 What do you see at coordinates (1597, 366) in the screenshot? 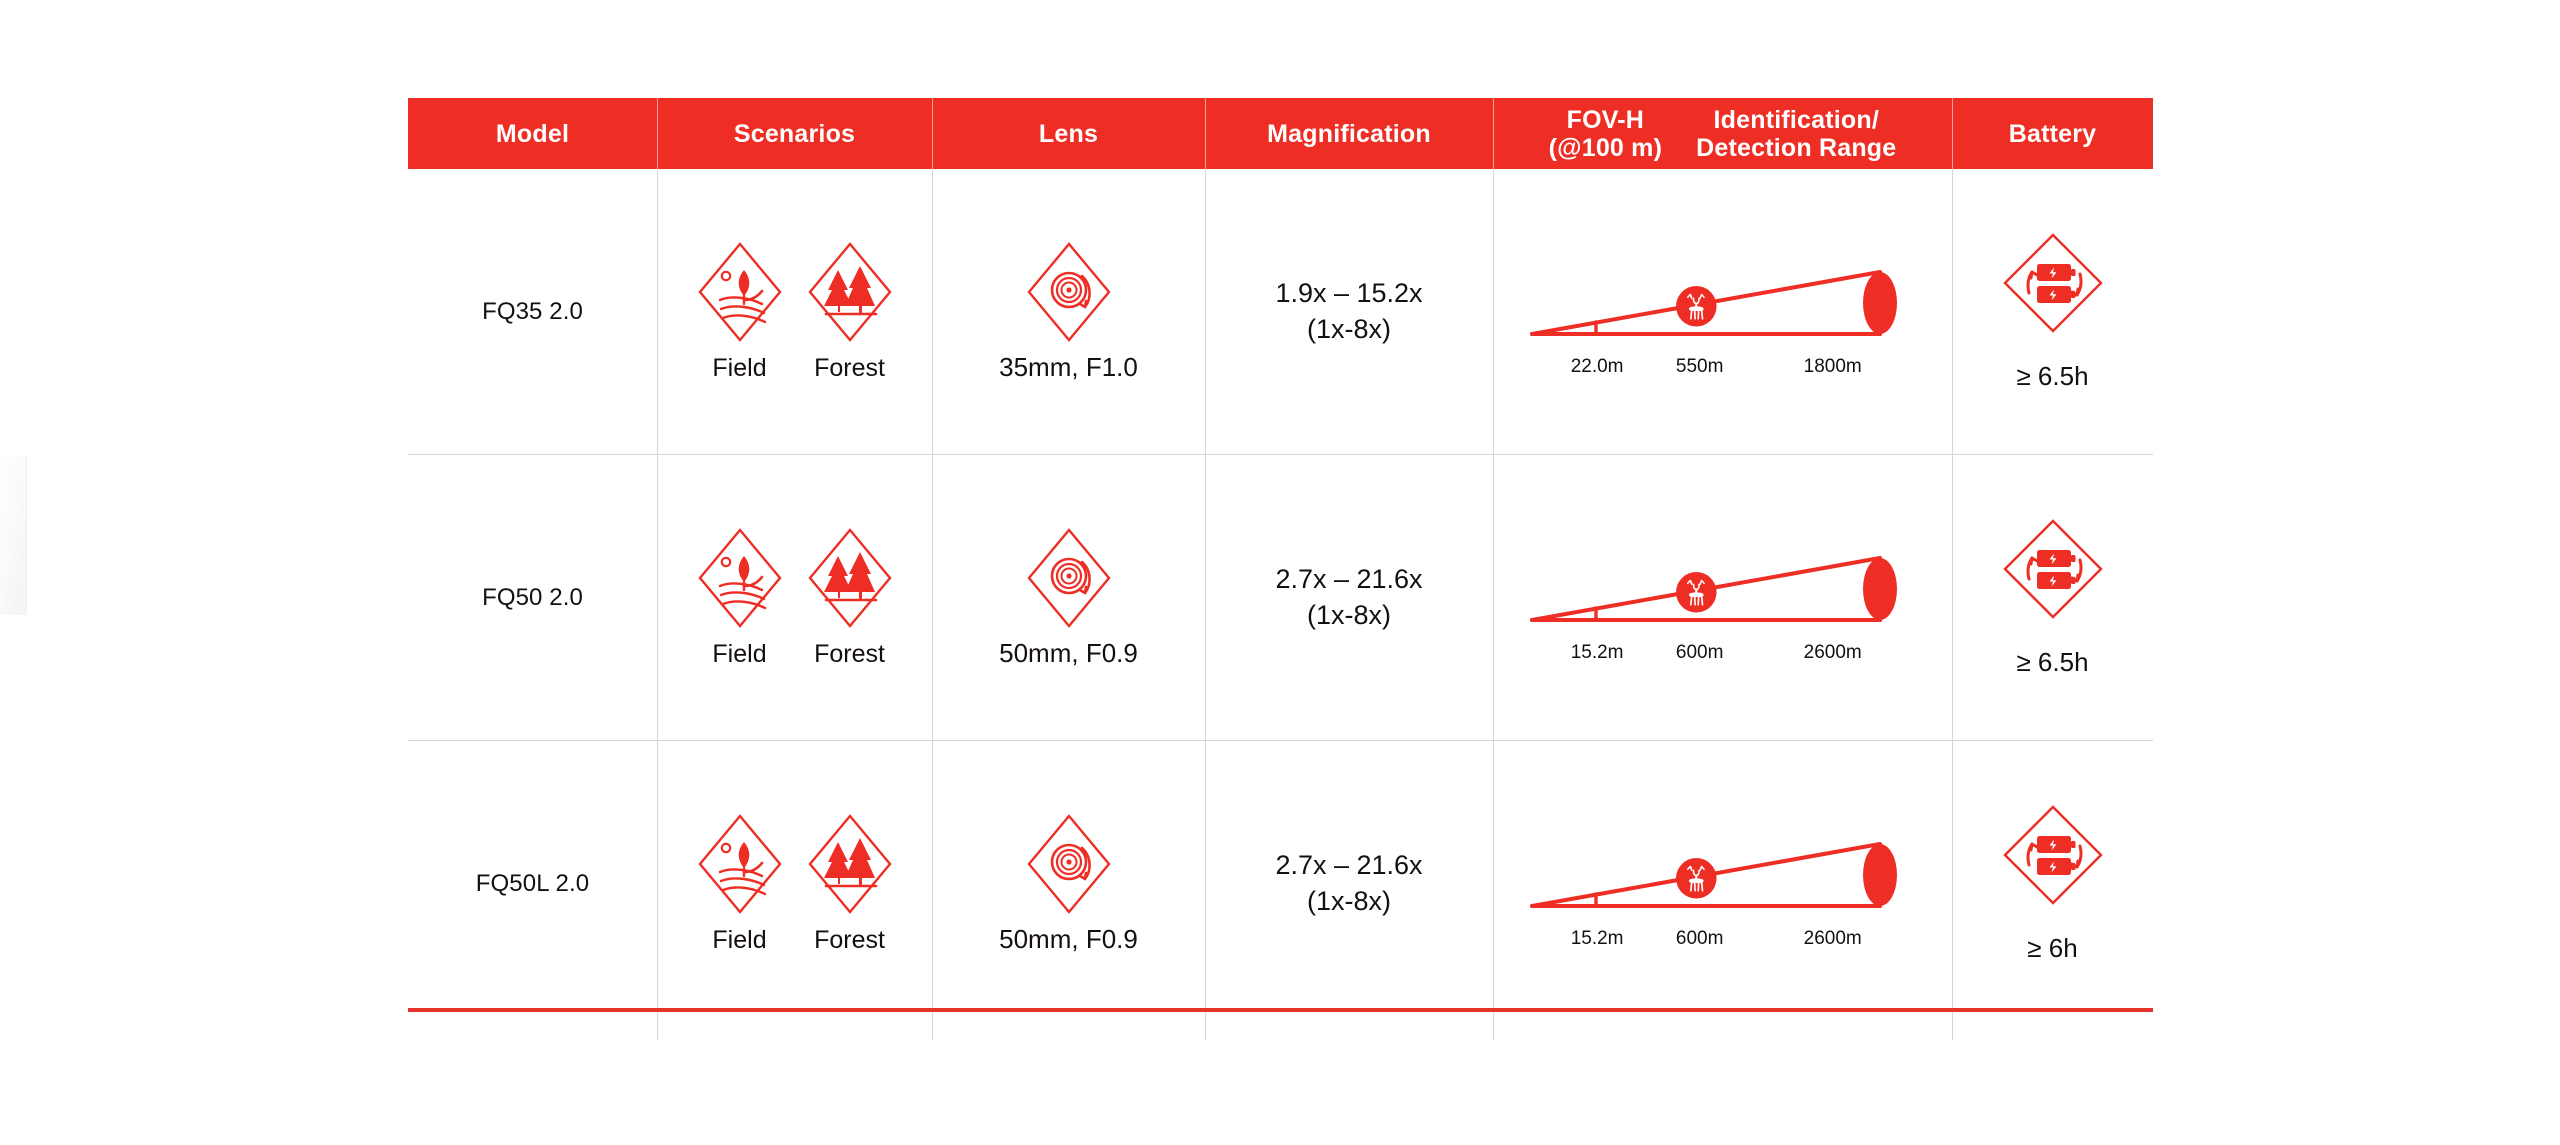
I see `fov-h-value: 22.0m` at bounding box center [1597, 366].